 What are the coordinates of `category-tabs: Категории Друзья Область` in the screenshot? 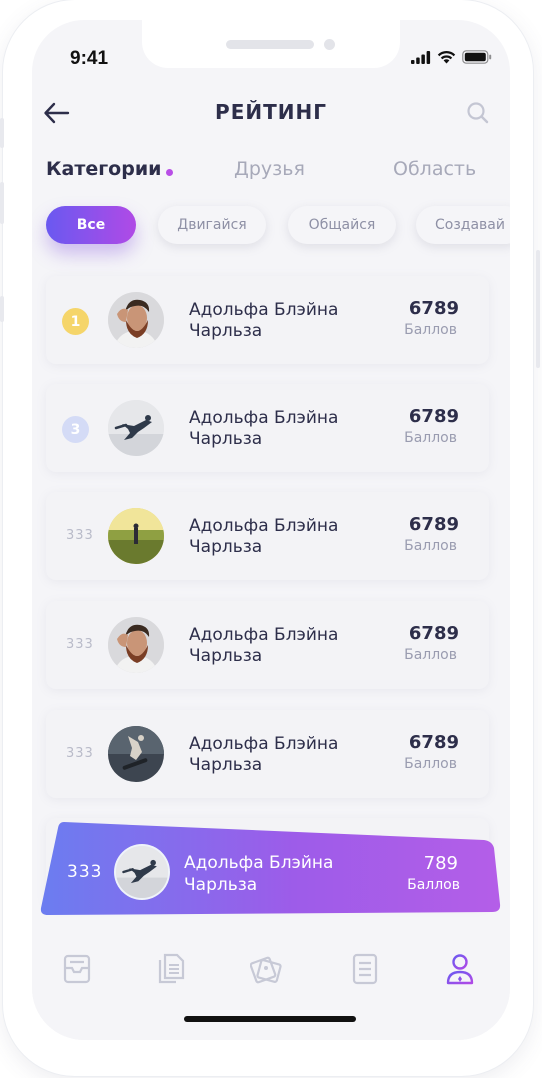 It's located at (278, 173).